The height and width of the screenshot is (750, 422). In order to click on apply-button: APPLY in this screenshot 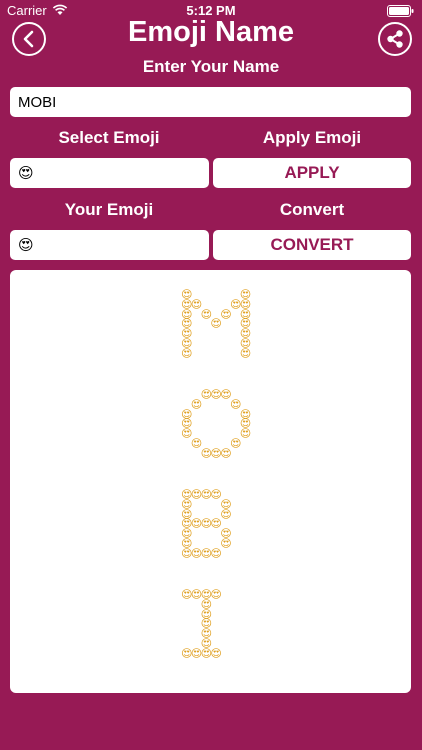, I will do `click(312, 173)`.